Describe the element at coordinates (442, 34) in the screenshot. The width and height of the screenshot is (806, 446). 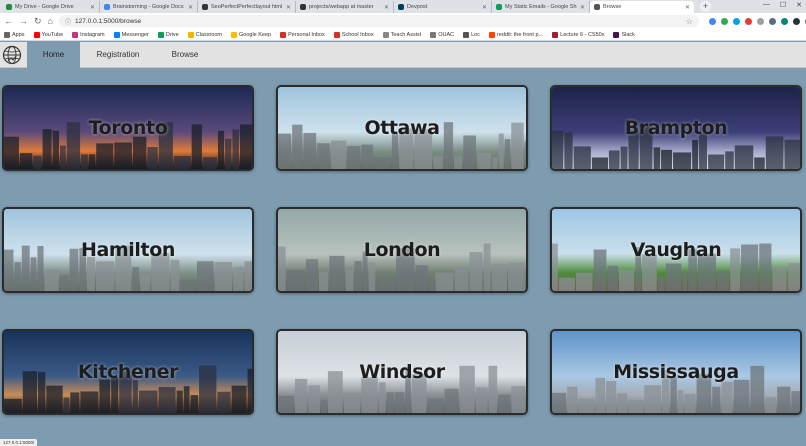
I see `bookmark-ouac: OUAC` at that location.